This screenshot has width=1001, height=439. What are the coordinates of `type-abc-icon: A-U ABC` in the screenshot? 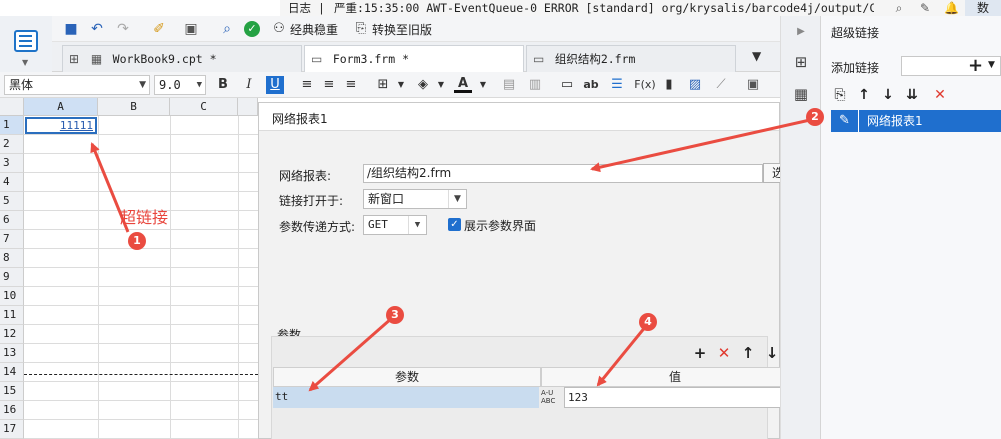 It's located at (552, 397).